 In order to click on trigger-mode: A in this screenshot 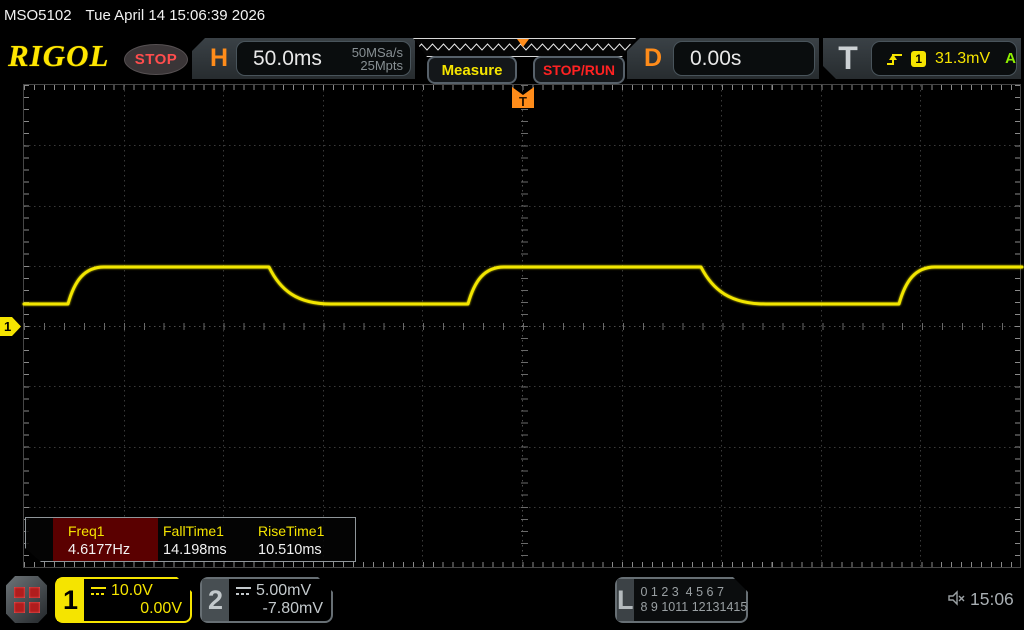, I will do `click(1010, 58)`.